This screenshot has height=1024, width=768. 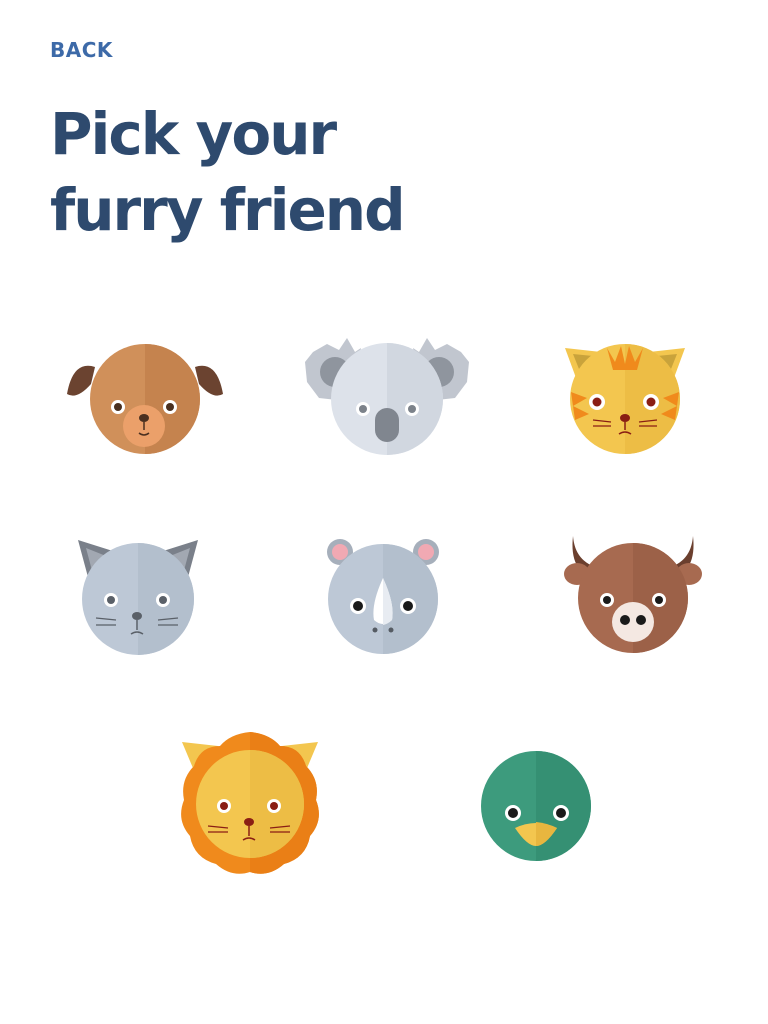 I want to click on cat-face-icon, so click(x=138, y=597).